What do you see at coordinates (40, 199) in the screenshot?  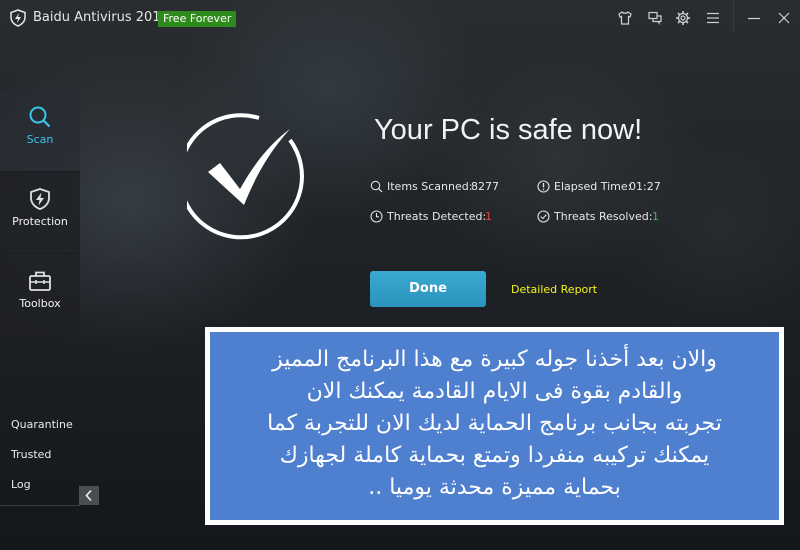 I see `shield-bolt-icon` at bounding box center [40, 199].